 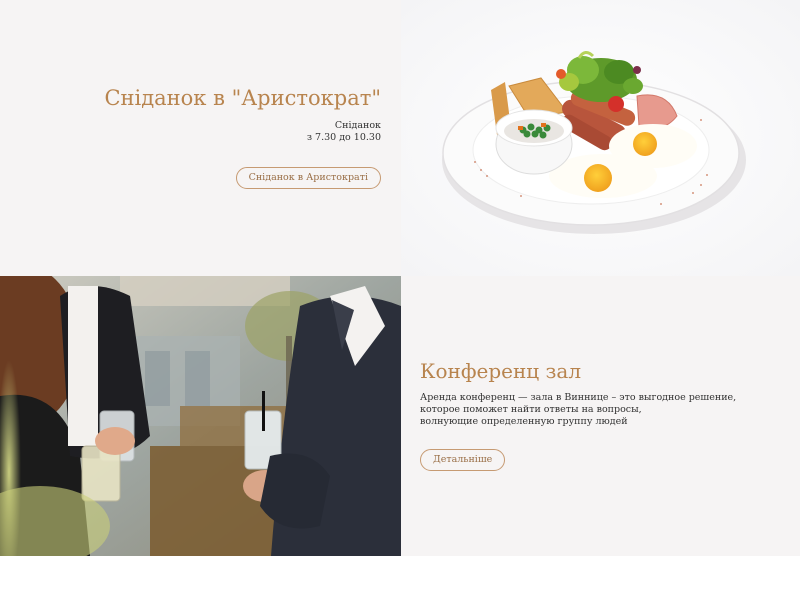 I want to click on breakfast-hours: Сніданок з 7.30 до 10.30, so click(x=344, y=132).